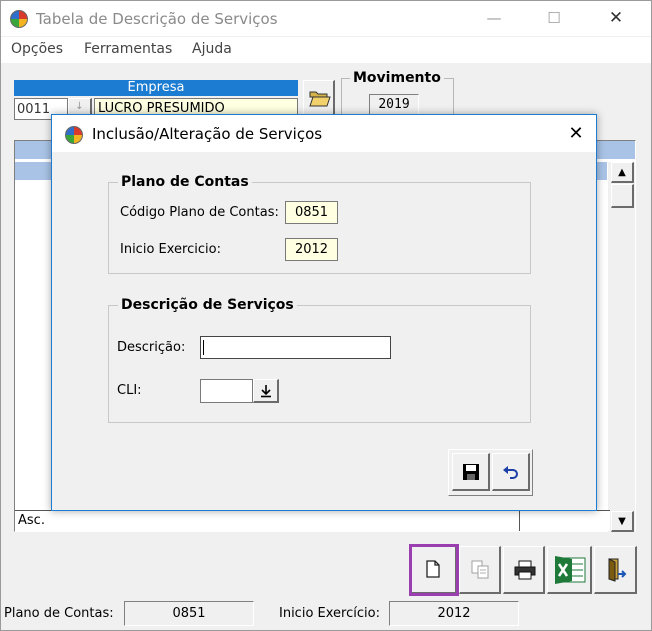 The image size is (652, 631). Describe the element at coordinates (326, 18) in the screenshot. I see `title-bar: Tabela de Descrição de Serviços — ☐ ✕` at that location.